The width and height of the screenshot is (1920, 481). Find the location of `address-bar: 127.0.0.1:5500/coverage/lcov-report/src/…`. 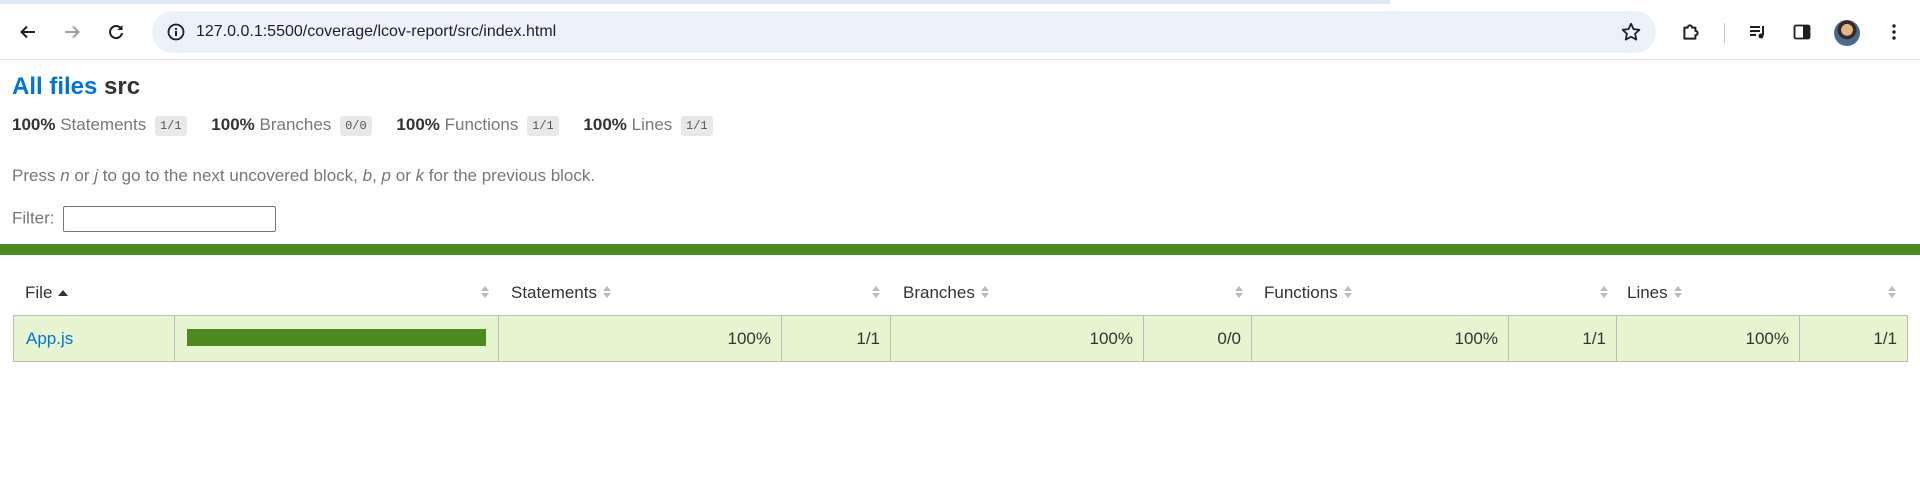

address-bar: 127.0.0.1:5500/coverage/lcov-report/src/… is located at coordinates (904, 32).